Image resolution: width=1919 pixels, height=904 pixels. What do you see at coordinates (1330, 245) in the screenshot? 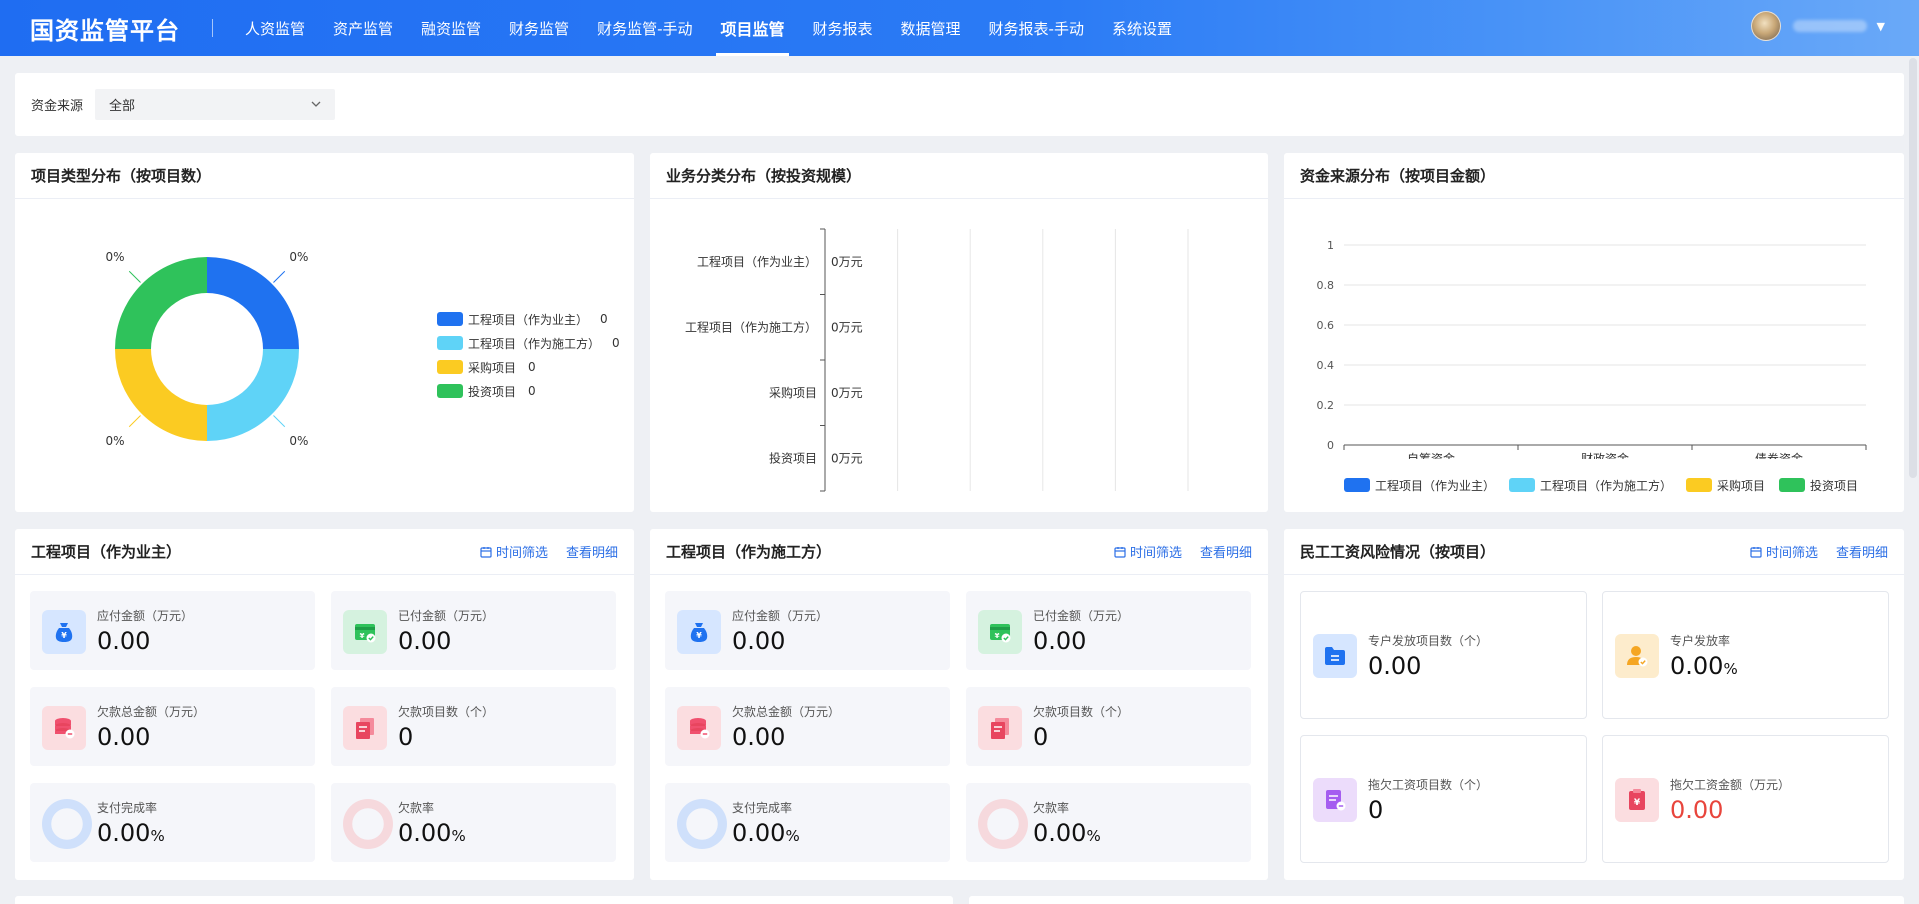
I see `y-tick-label: 1` at bounding box center [1330, 245].